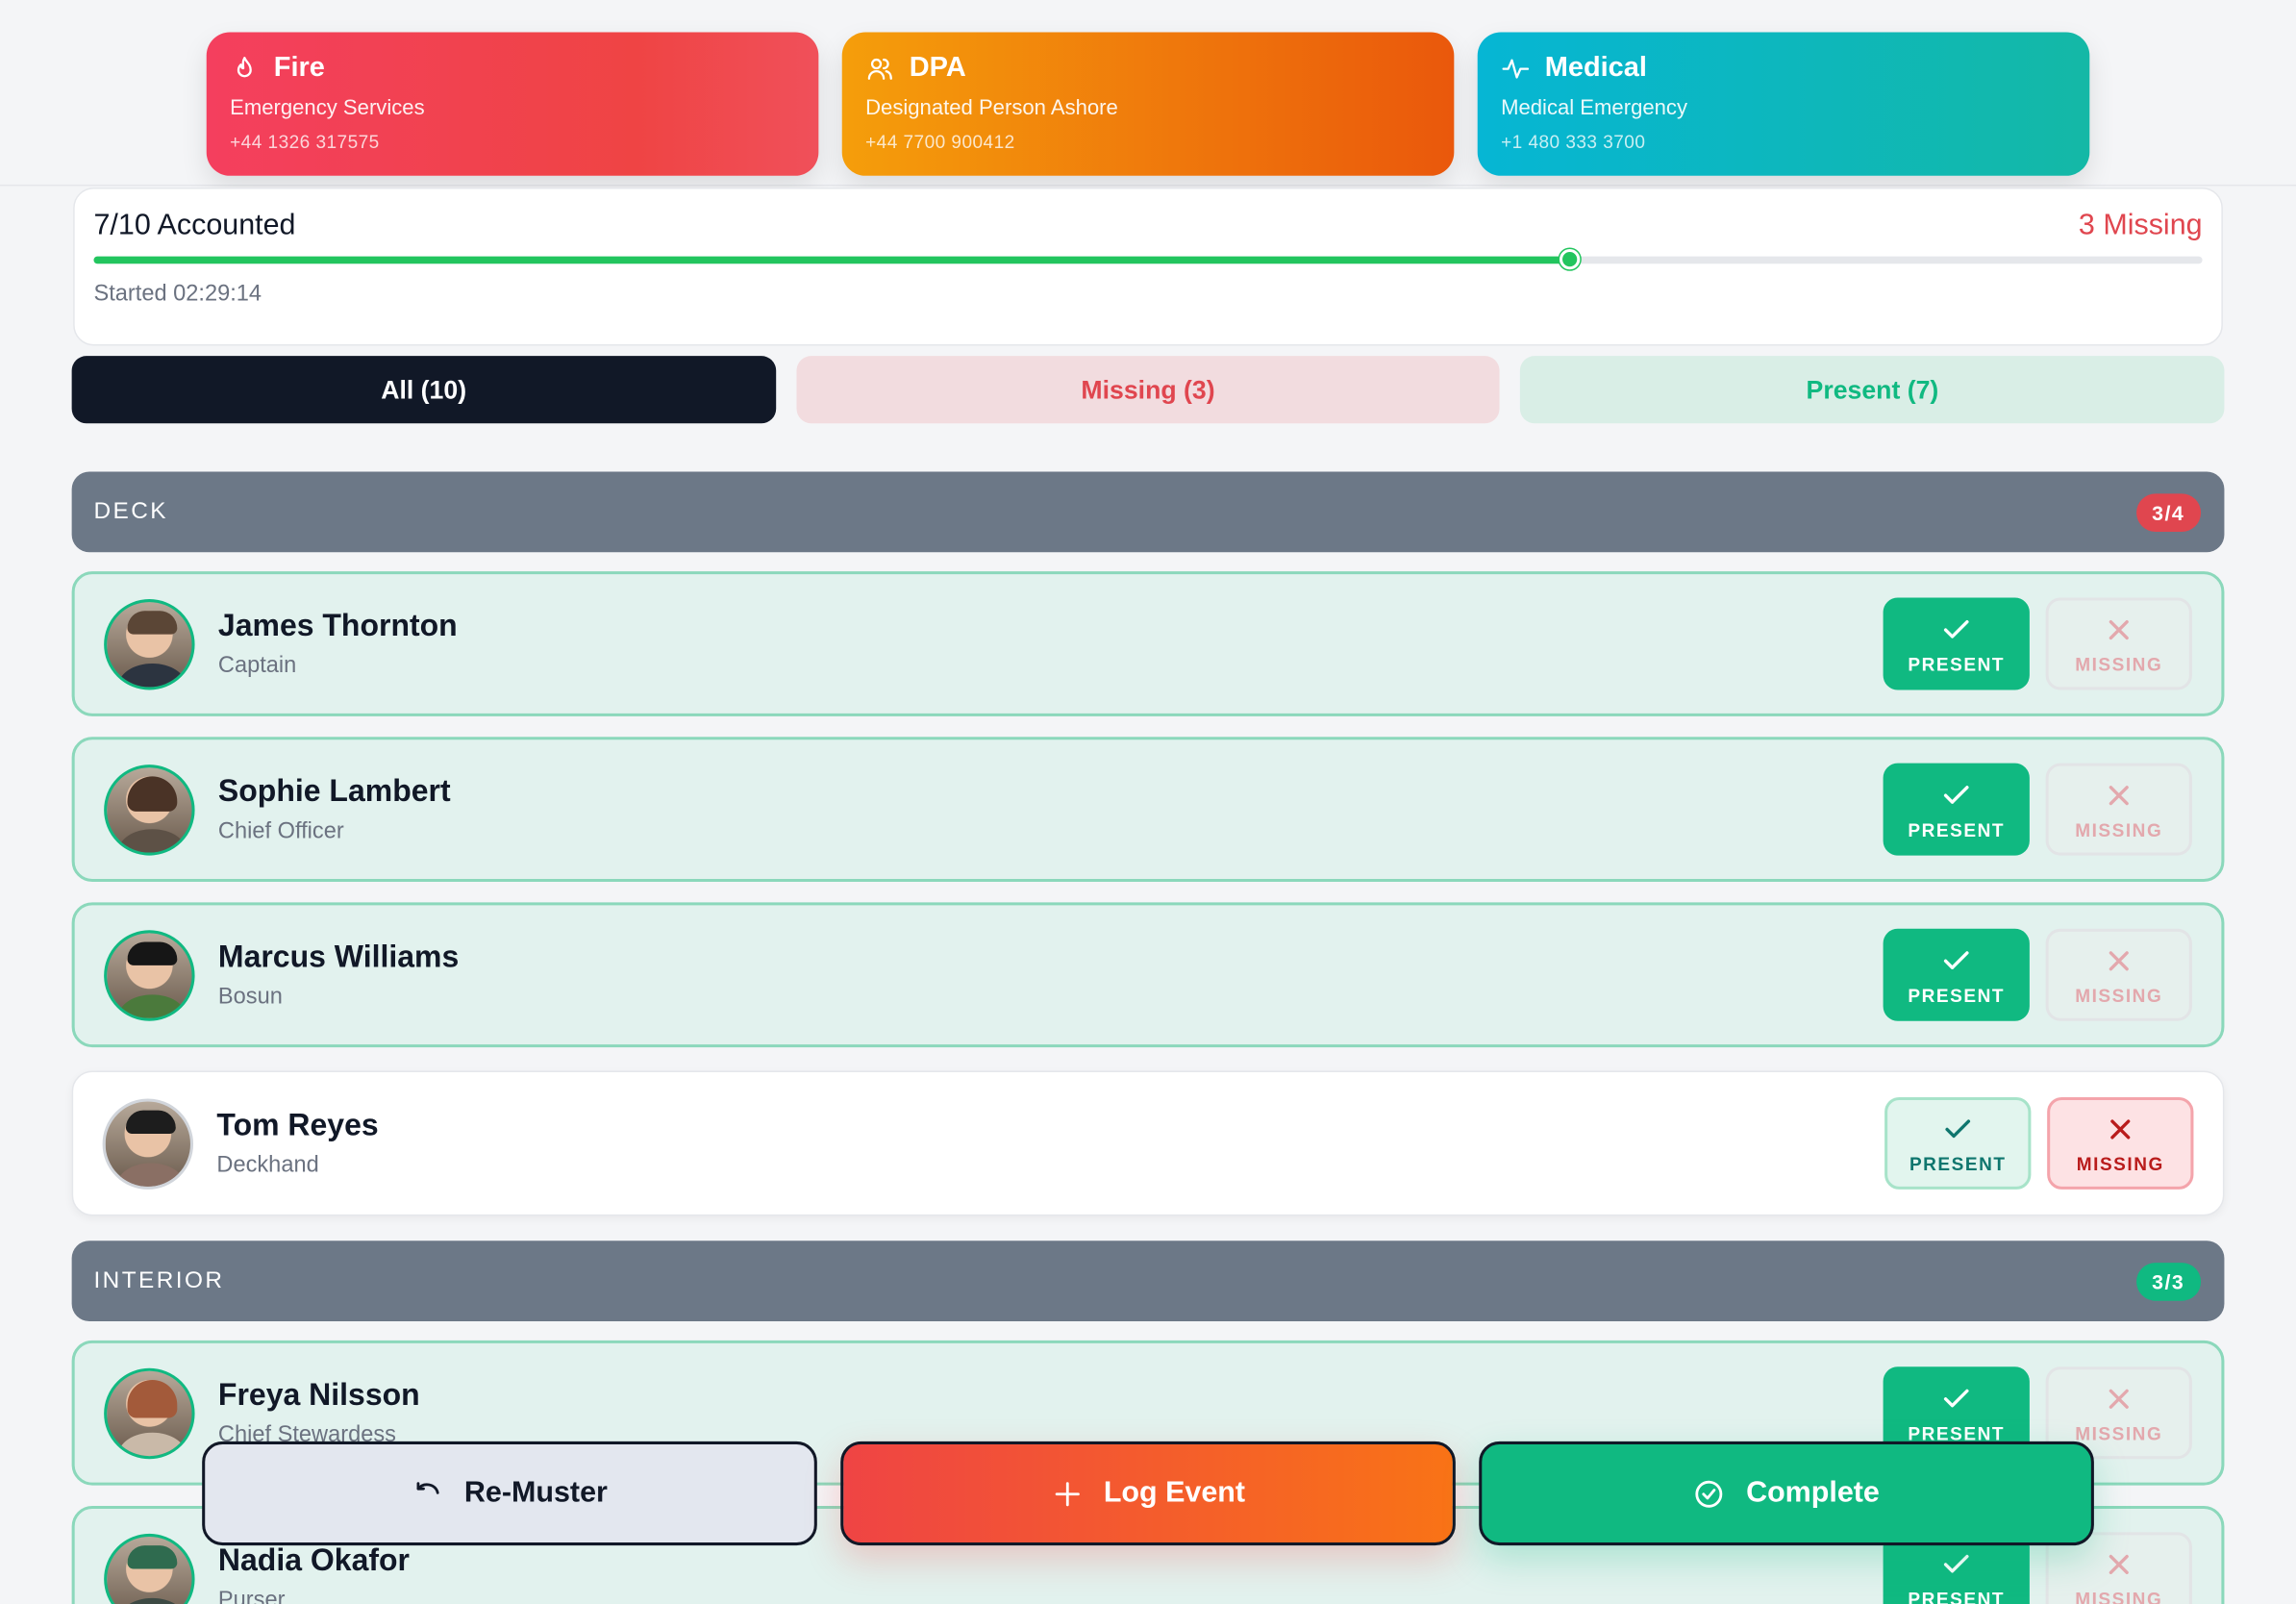 The height and width of the screenshot is (1604, 2296). Describe the element at coordinates (334, 791) in the screenshot. I see `crew-name: Sophie Lambert` at that location.